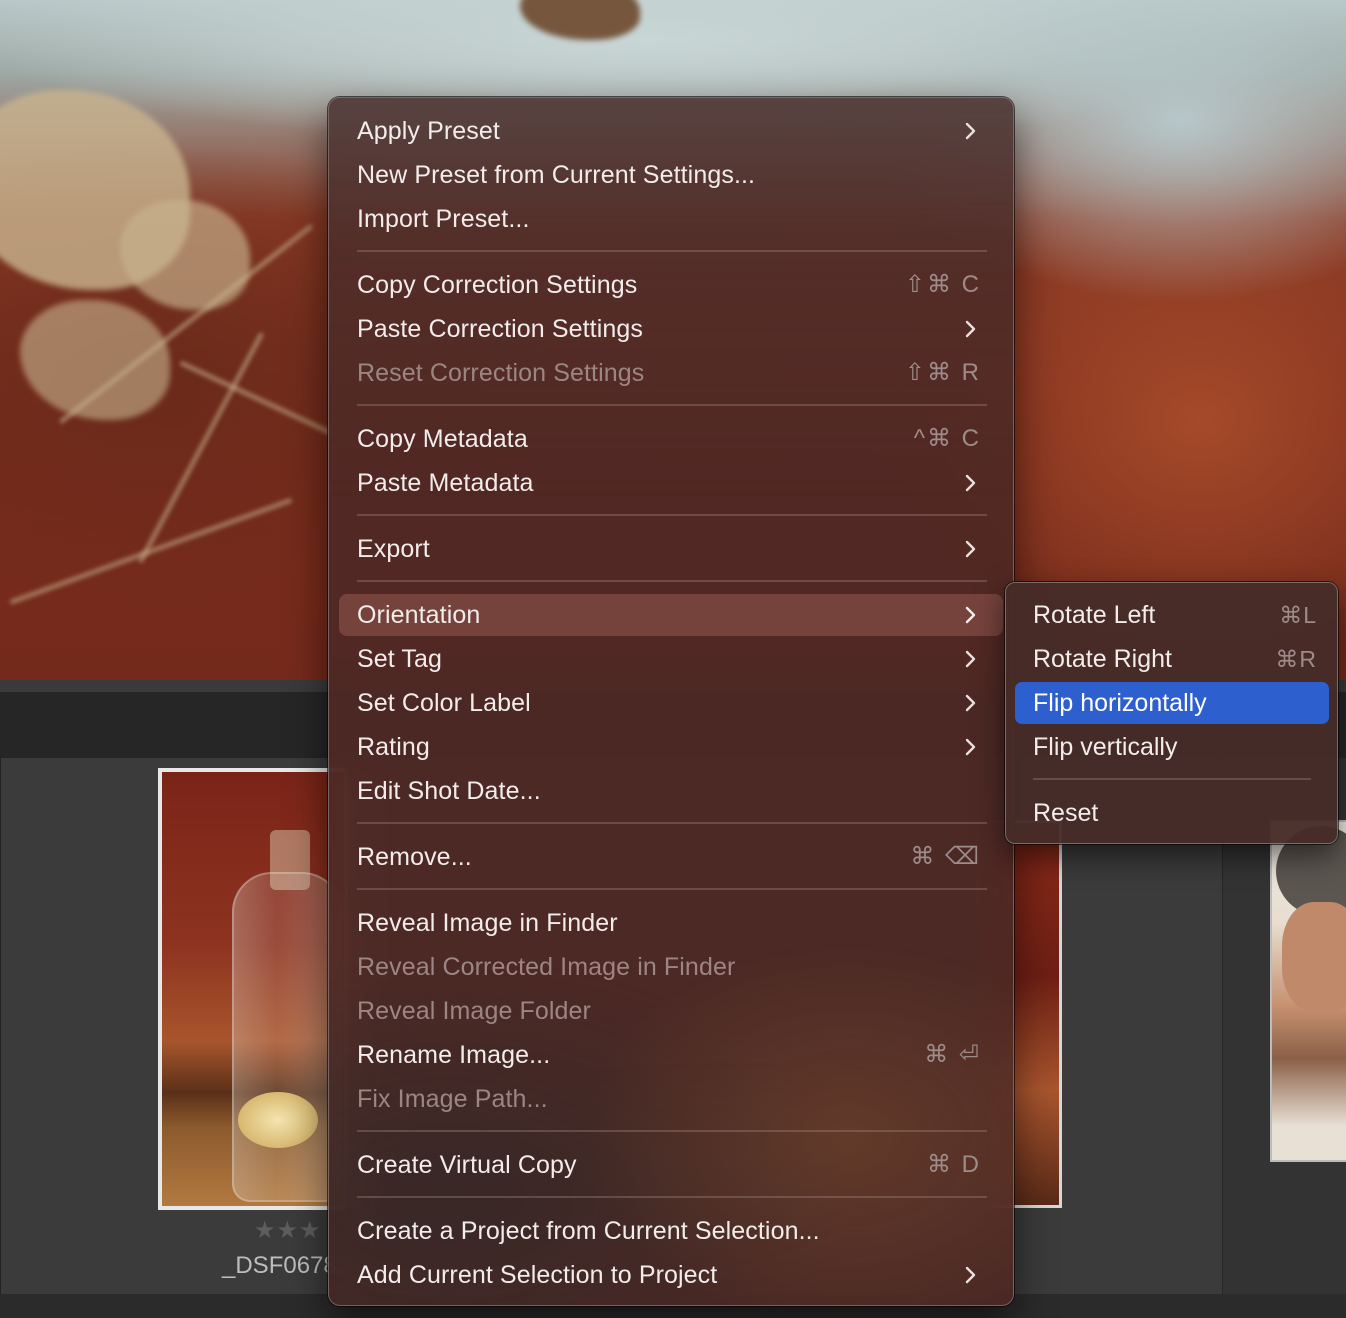  Describe the element at coordinates (393, 549) in the screenshot. I see `menu-item-label: Export` at that location.